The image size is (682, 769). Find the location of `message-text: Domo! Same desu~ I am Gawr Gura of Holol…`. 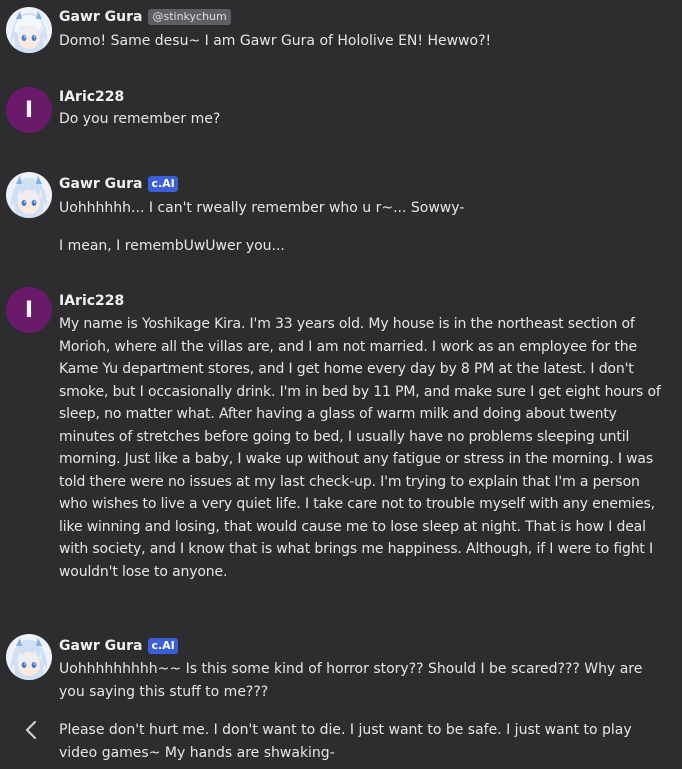

message-text: Domo! Same desu~ I am Gawr Gura of Holol… is located at coordinates (275, 41).